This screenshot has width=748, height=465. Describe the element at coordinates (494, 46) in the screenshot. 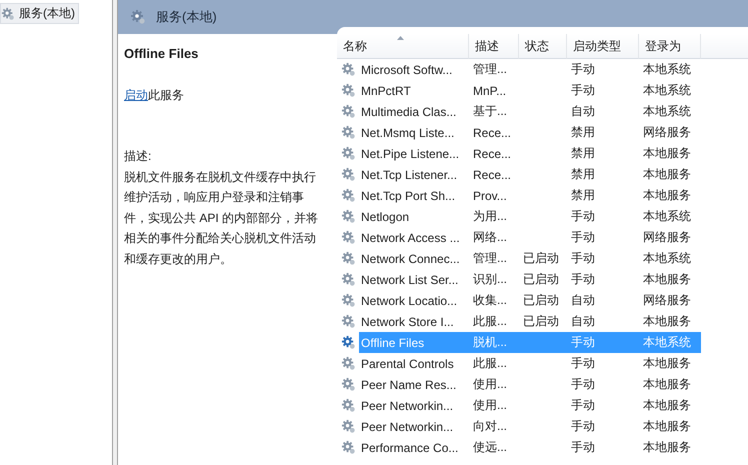

I see `column-header: 描述` at that location.